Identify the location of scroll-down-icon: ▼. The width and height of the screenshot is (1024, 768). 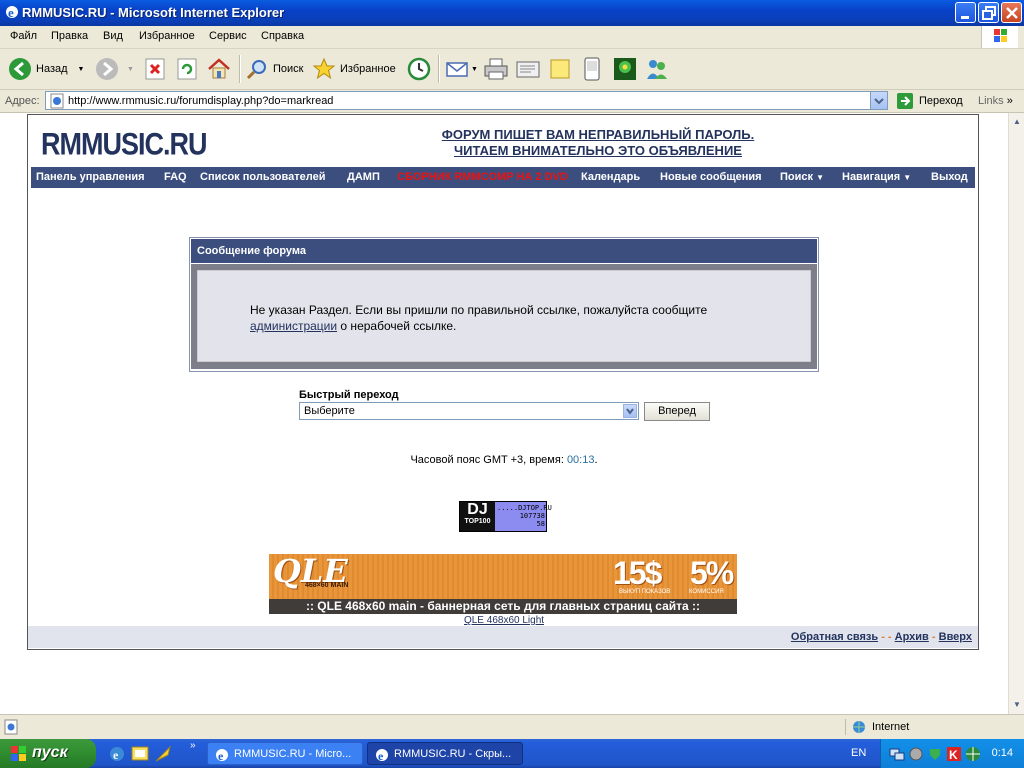
(1017, 705).